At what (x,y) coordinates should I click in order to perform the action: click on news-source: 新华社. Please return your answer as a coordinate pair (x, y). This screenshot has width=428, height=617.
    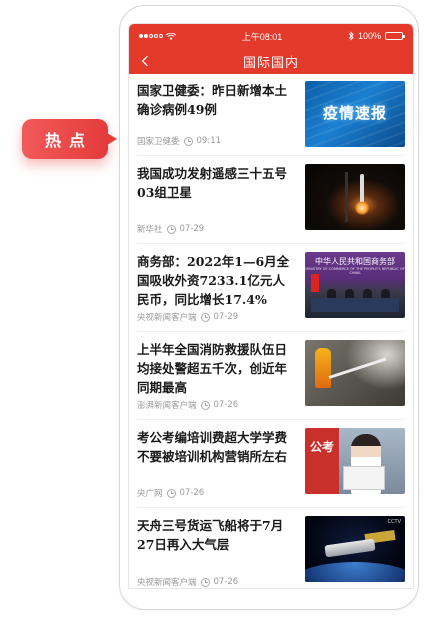
    Looking at the image, I should click on (150, 230).